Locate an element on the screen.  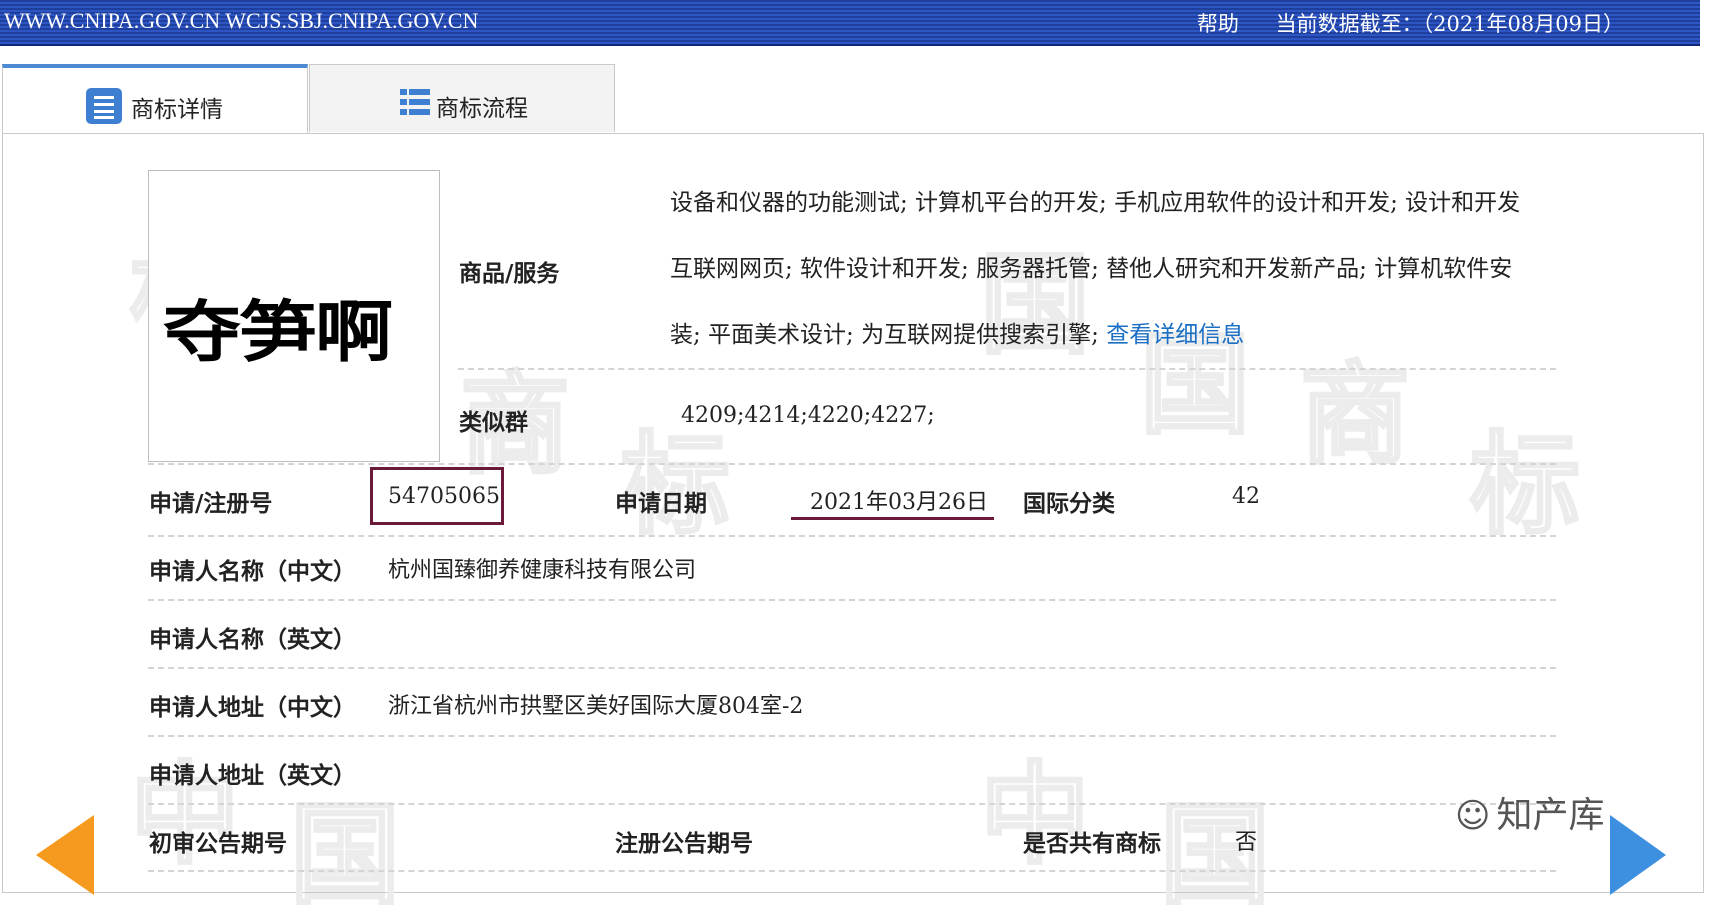
trademark-image-text: 夺笋啊 is located at coordinates (278, 332).